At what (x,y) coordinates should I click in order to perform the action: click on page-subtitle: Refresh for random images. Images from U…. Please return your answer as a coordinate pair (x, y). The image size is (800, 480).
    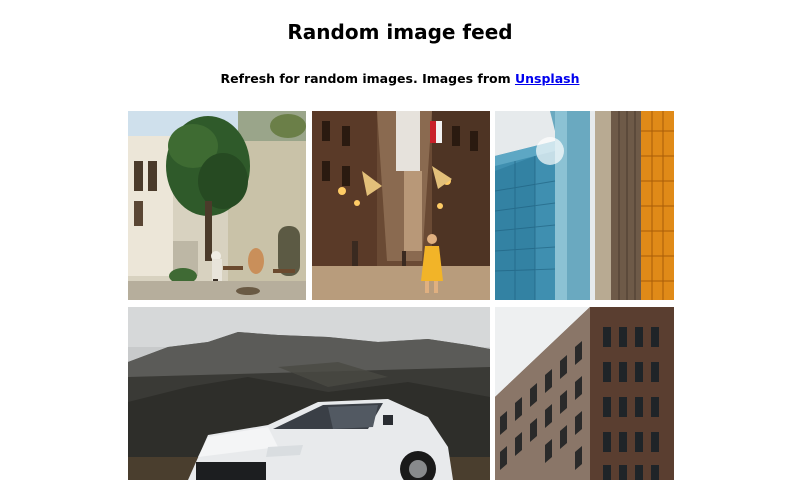
    Looking at the image, I should click on (400, 78).